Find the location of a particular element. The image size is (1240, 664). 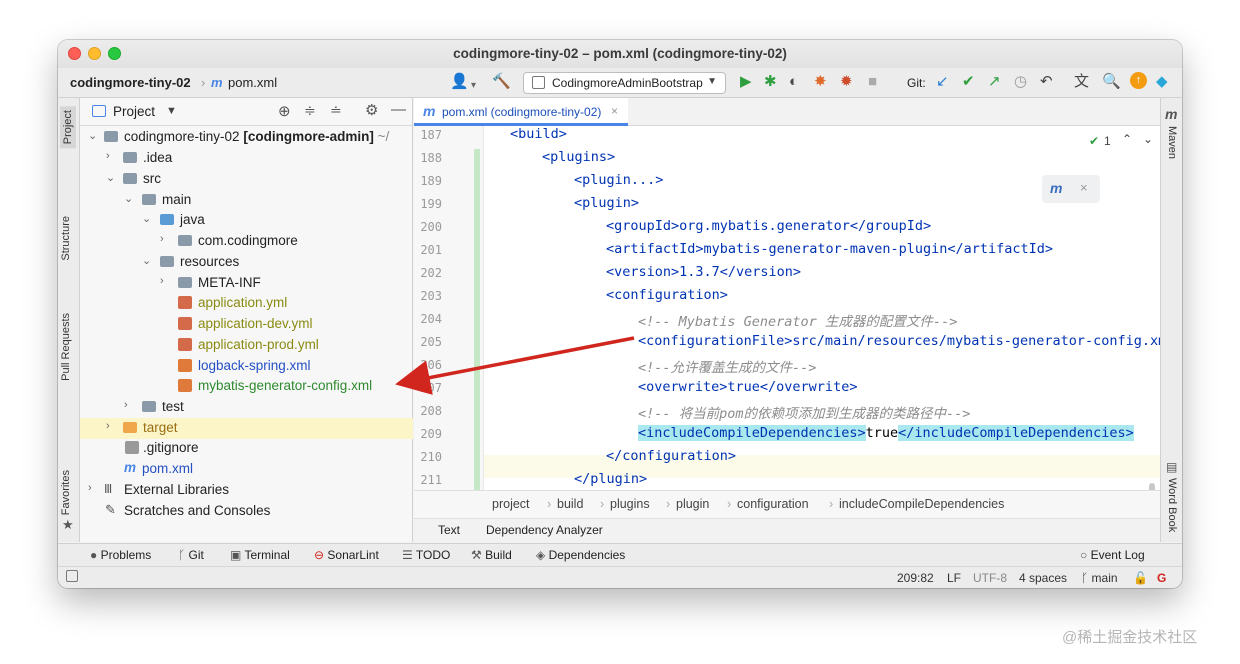

code-line-188: <plugins> is located at coordinates (822, 160).